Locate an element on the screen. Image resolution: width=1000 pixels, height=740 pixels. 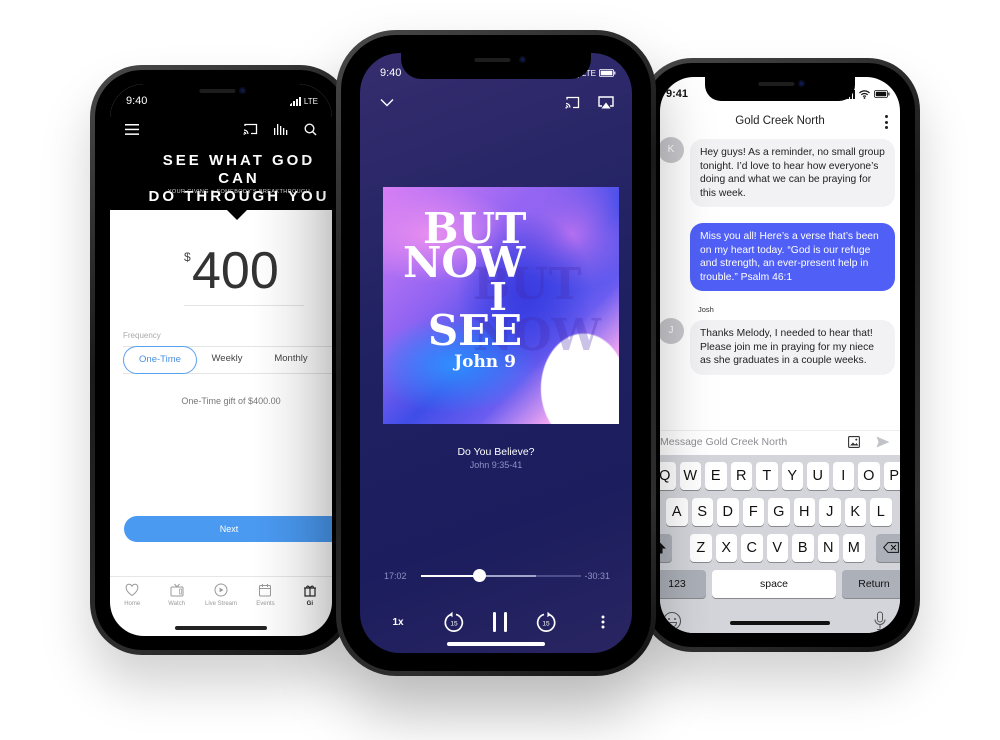
key: L is located at coordinates (881, 512).